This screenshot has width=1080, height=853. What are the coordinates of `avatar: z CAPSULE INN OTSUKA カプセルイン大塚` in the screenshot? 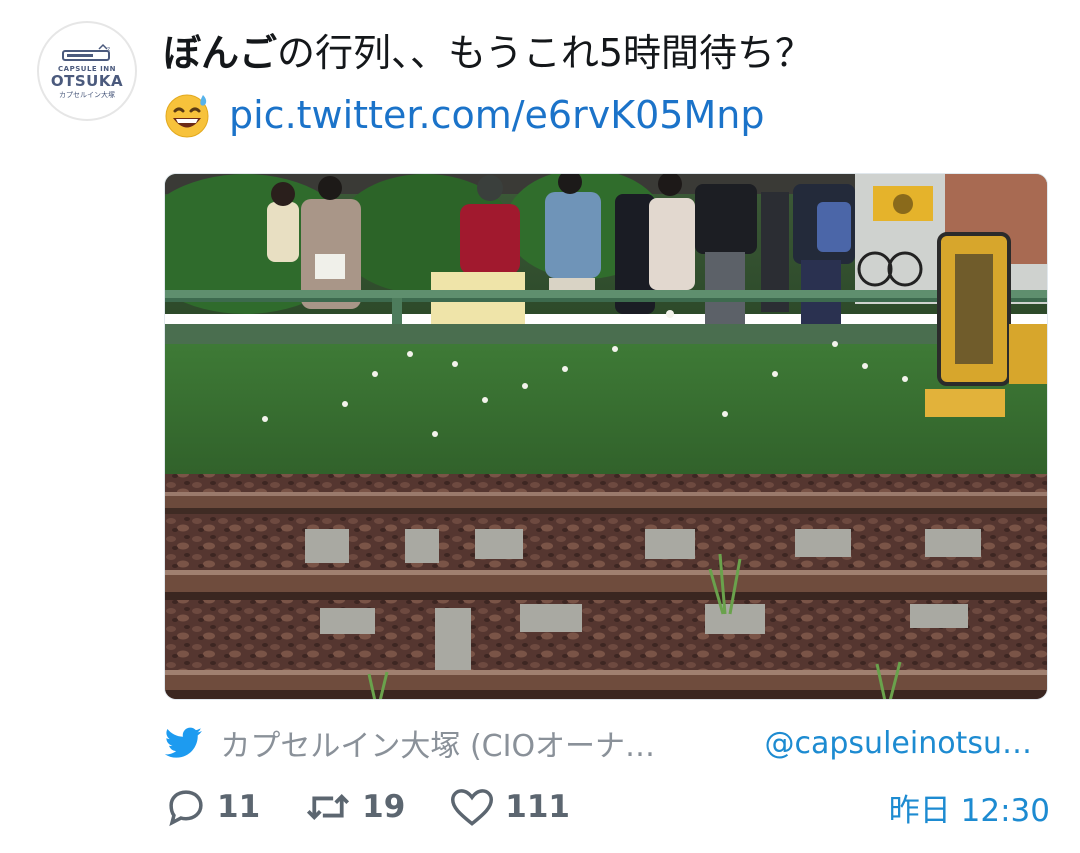 It's located at (87, 71).